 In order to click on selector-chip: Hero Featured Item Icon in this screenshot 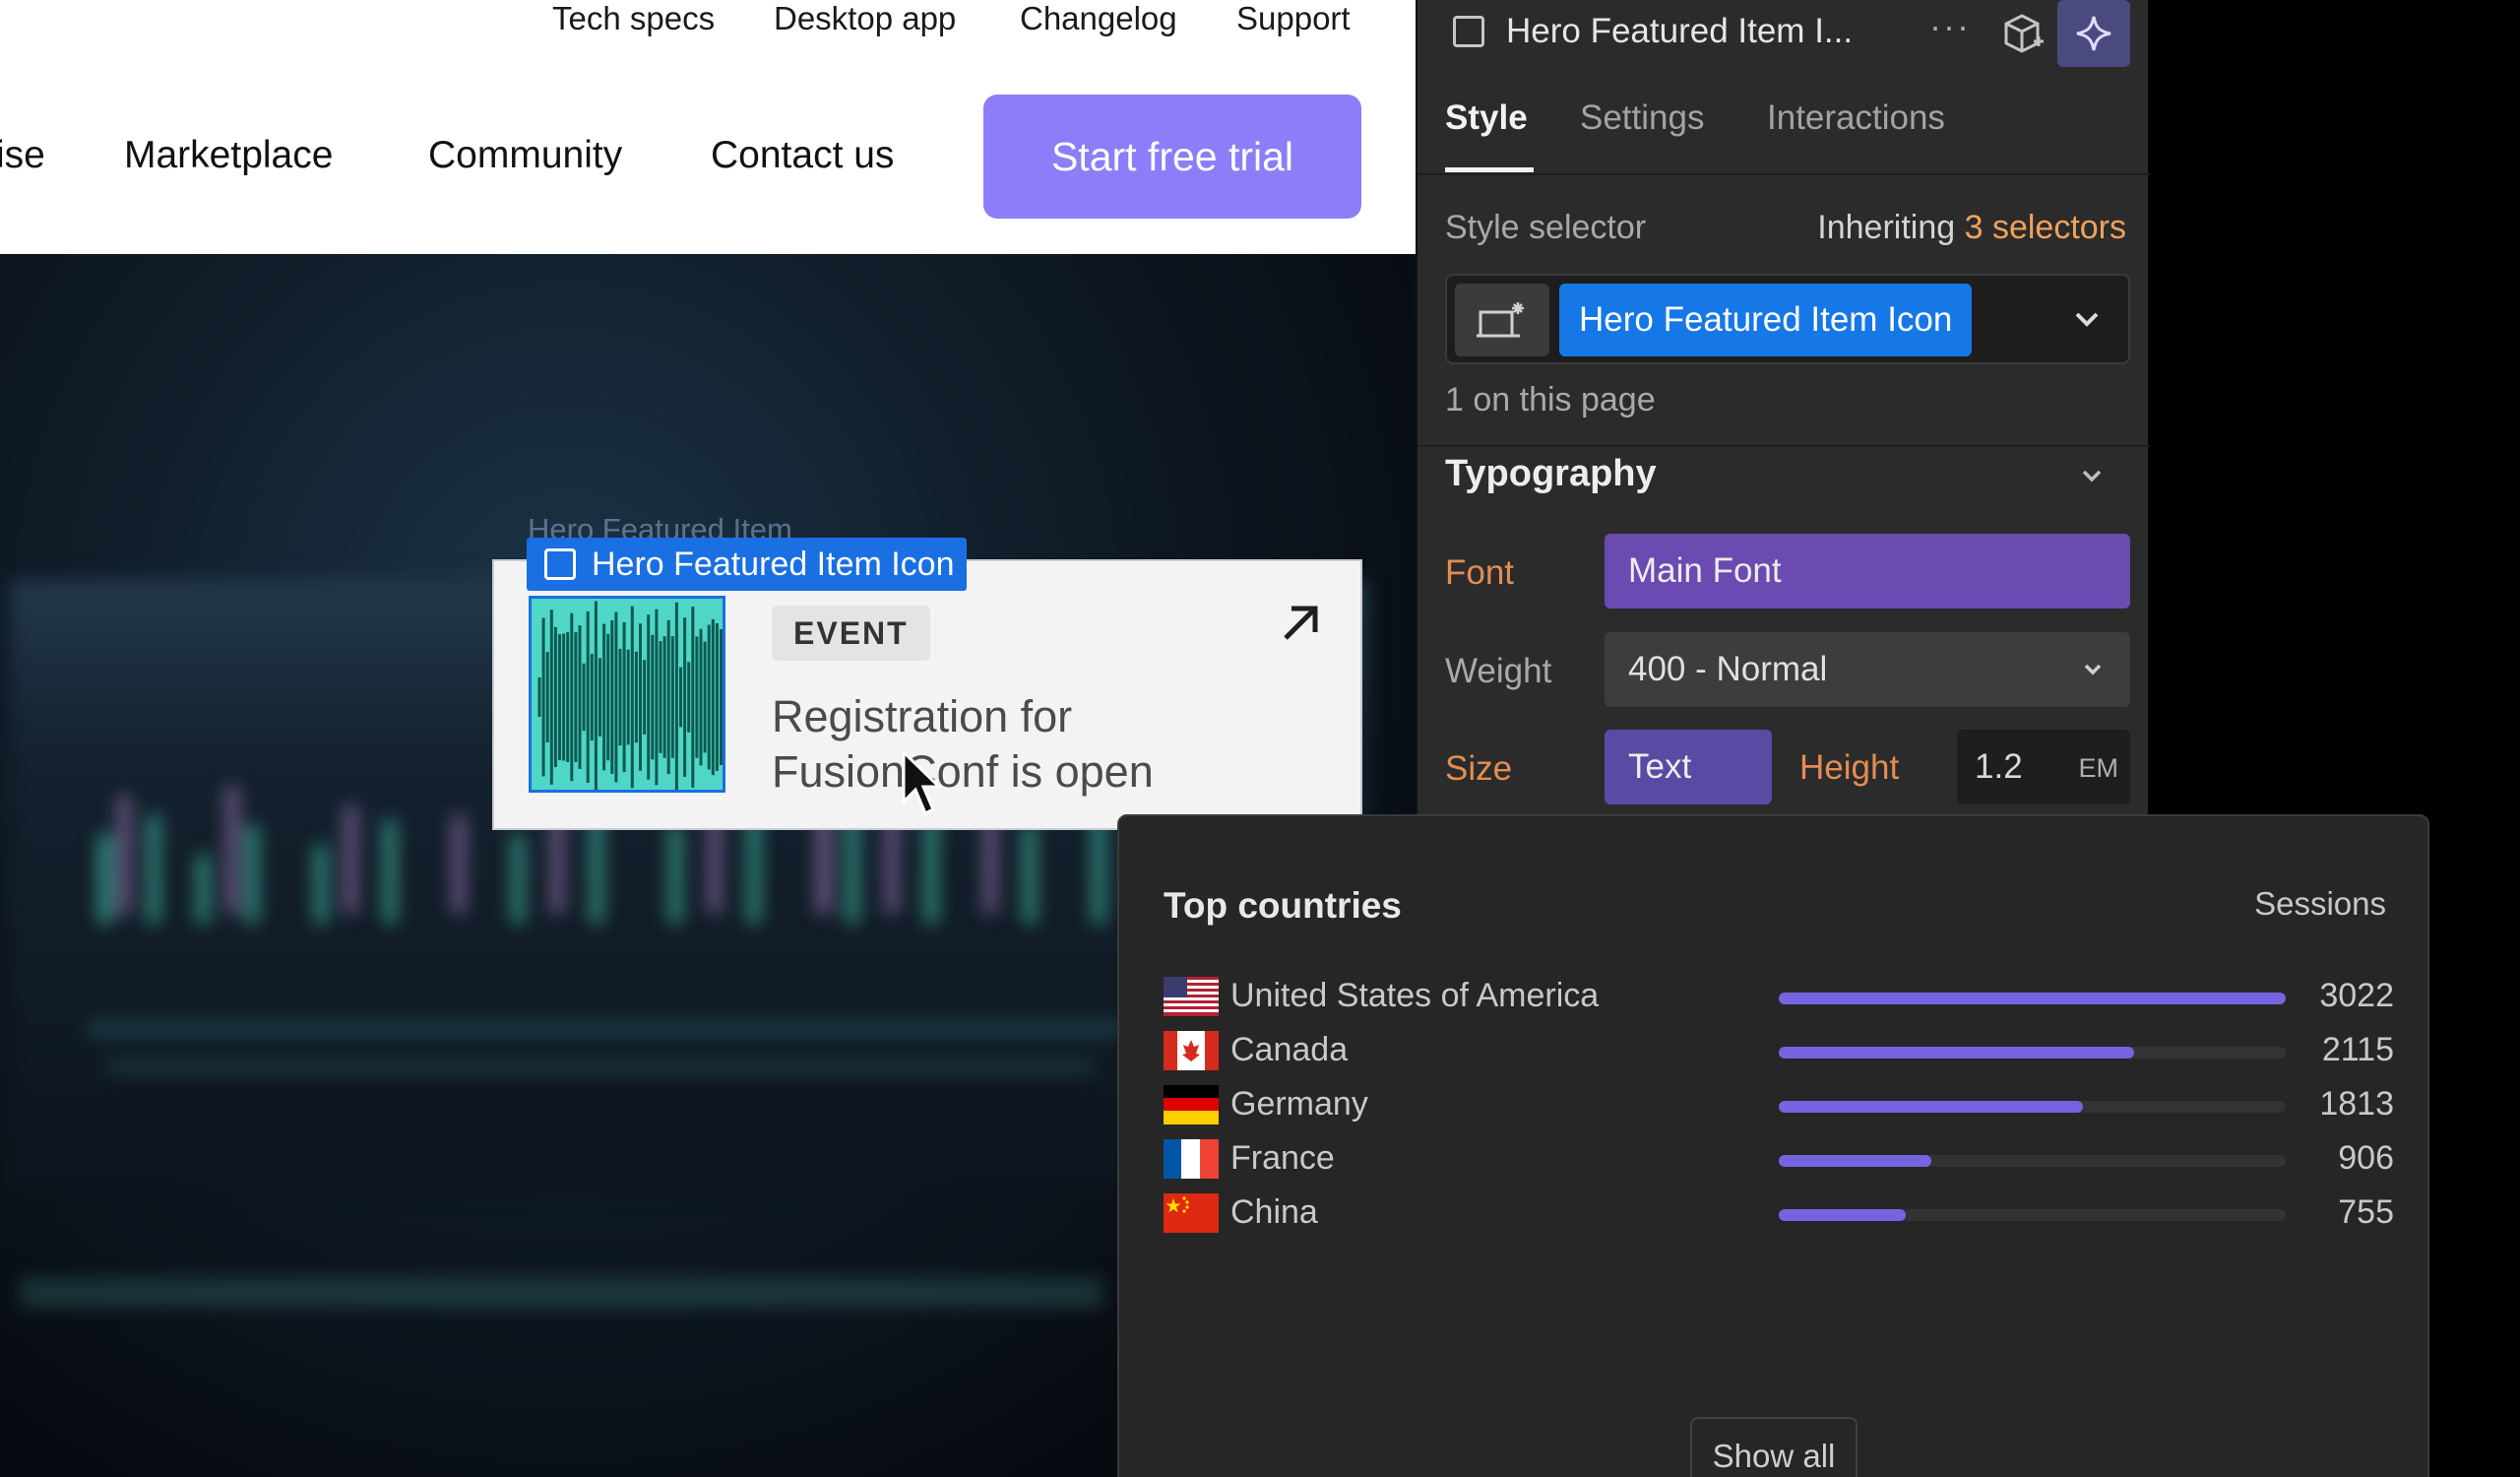, I will do `click(1766, 320)`.